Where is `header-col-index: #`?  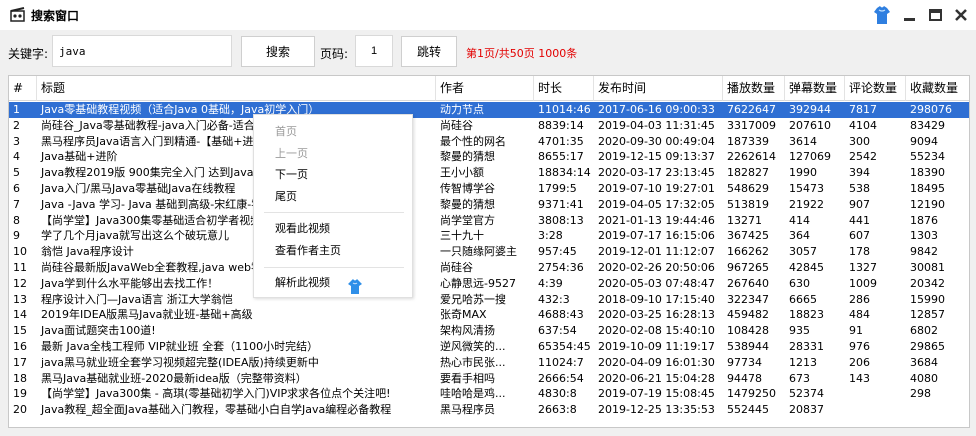
header-col-index: # is located at coordinates (23, 88).